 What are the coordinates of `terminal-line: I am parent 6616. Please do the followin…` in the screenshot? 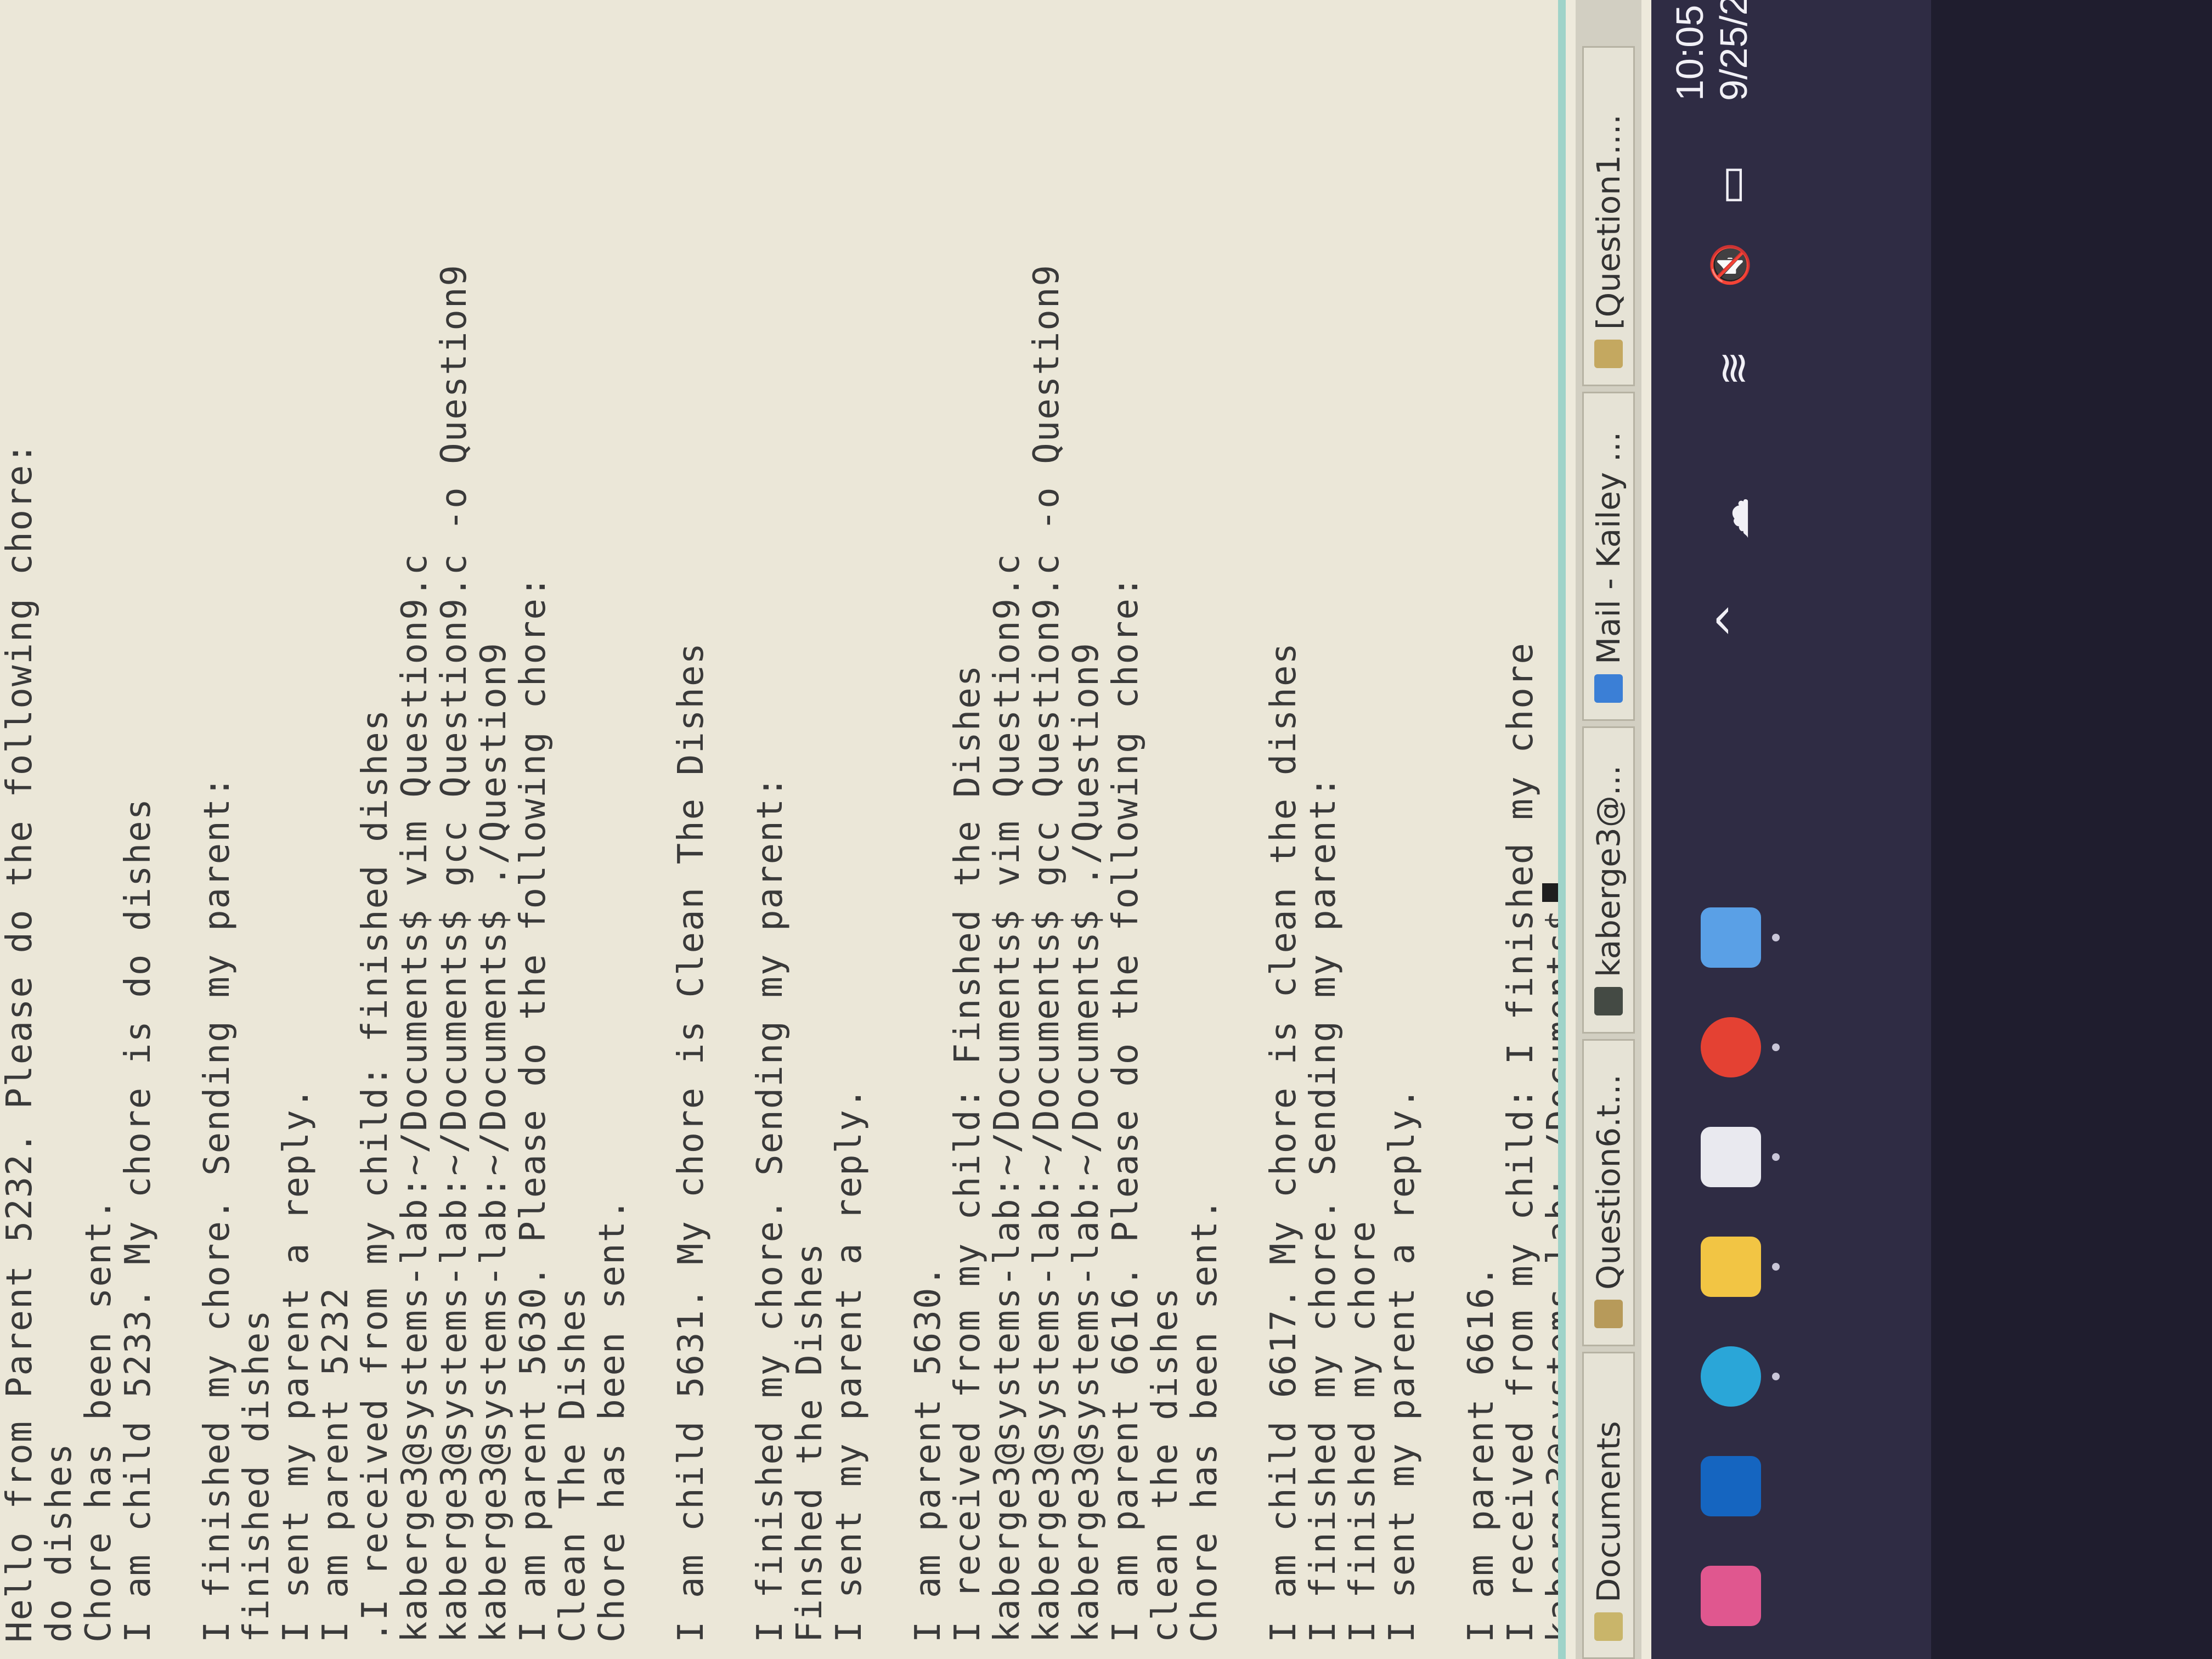 It's located at (1125, 1109).